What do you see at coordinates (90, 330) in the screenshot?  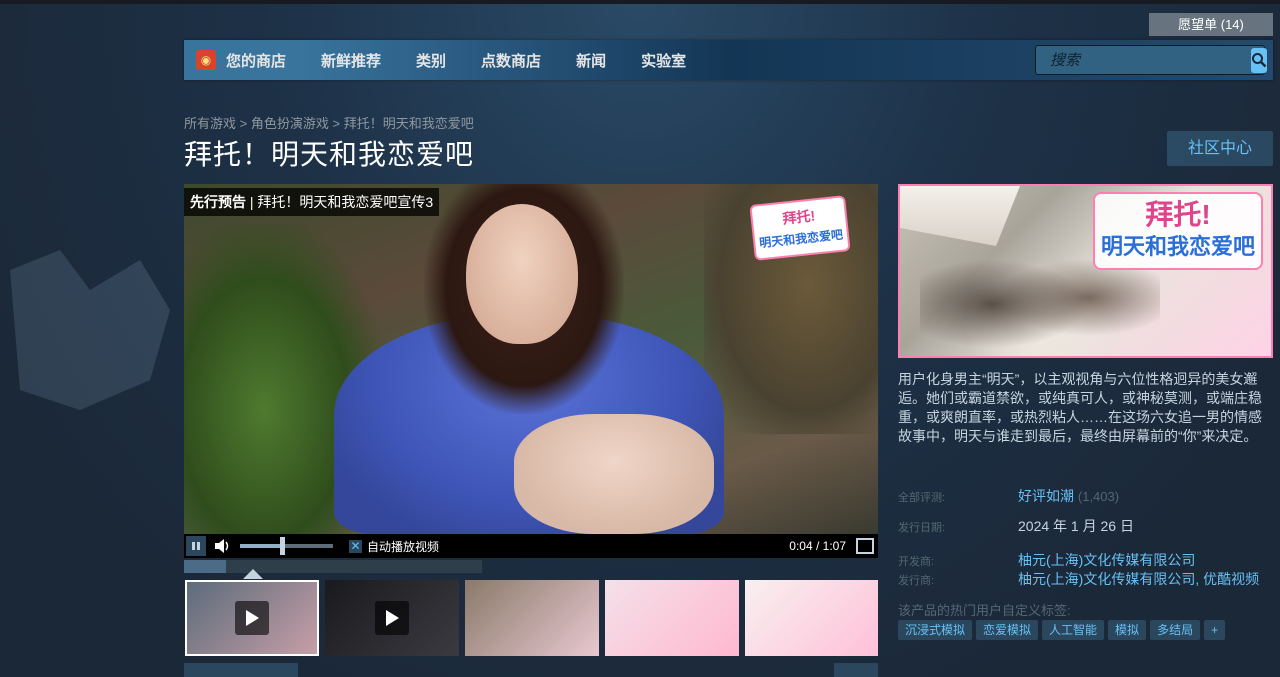 I see `background-art` at bounding box center [90, 330].